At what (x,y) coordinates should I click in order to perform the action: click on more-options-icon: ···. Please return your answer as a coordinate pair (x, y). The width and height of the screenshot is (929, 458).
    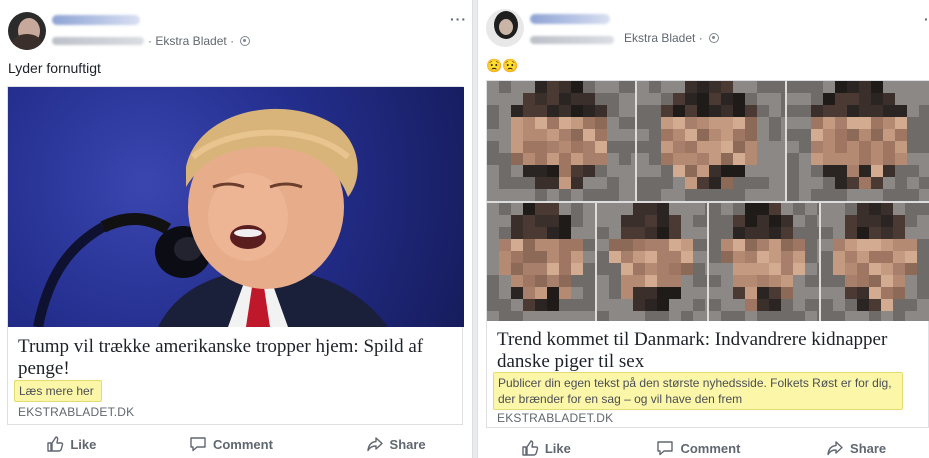
    Looking at the image, I should click on (458, 19).